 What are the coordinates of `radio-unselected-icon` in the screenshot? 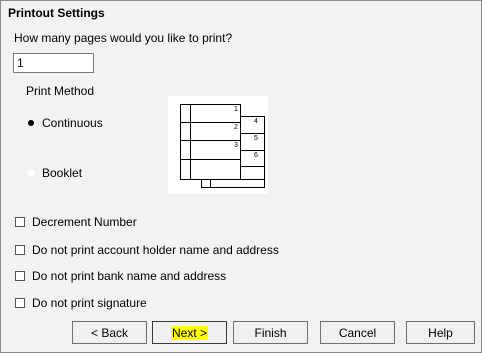 It's located at (31, 173).